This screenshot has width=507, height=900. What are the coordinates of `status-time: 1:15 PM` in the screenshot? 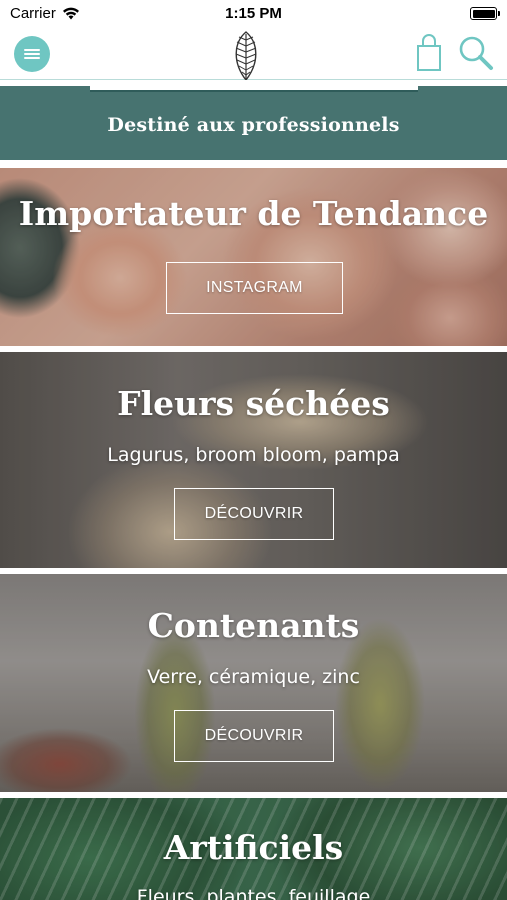 It's located at (253, 13).